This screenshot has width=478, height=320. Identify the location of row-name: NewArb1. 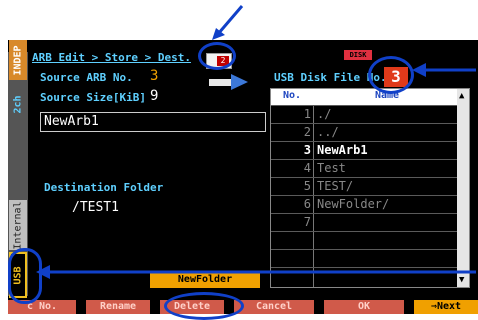
(342, 150).